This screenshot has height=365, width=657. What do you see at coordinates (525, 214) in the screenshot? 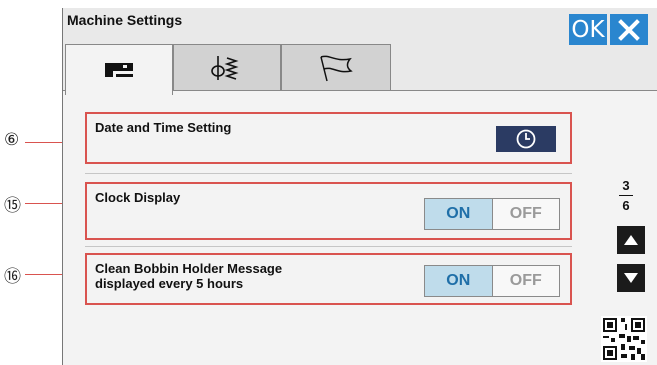
I see `clock-display-off-button: OFF` at bounding box center [525, 214].